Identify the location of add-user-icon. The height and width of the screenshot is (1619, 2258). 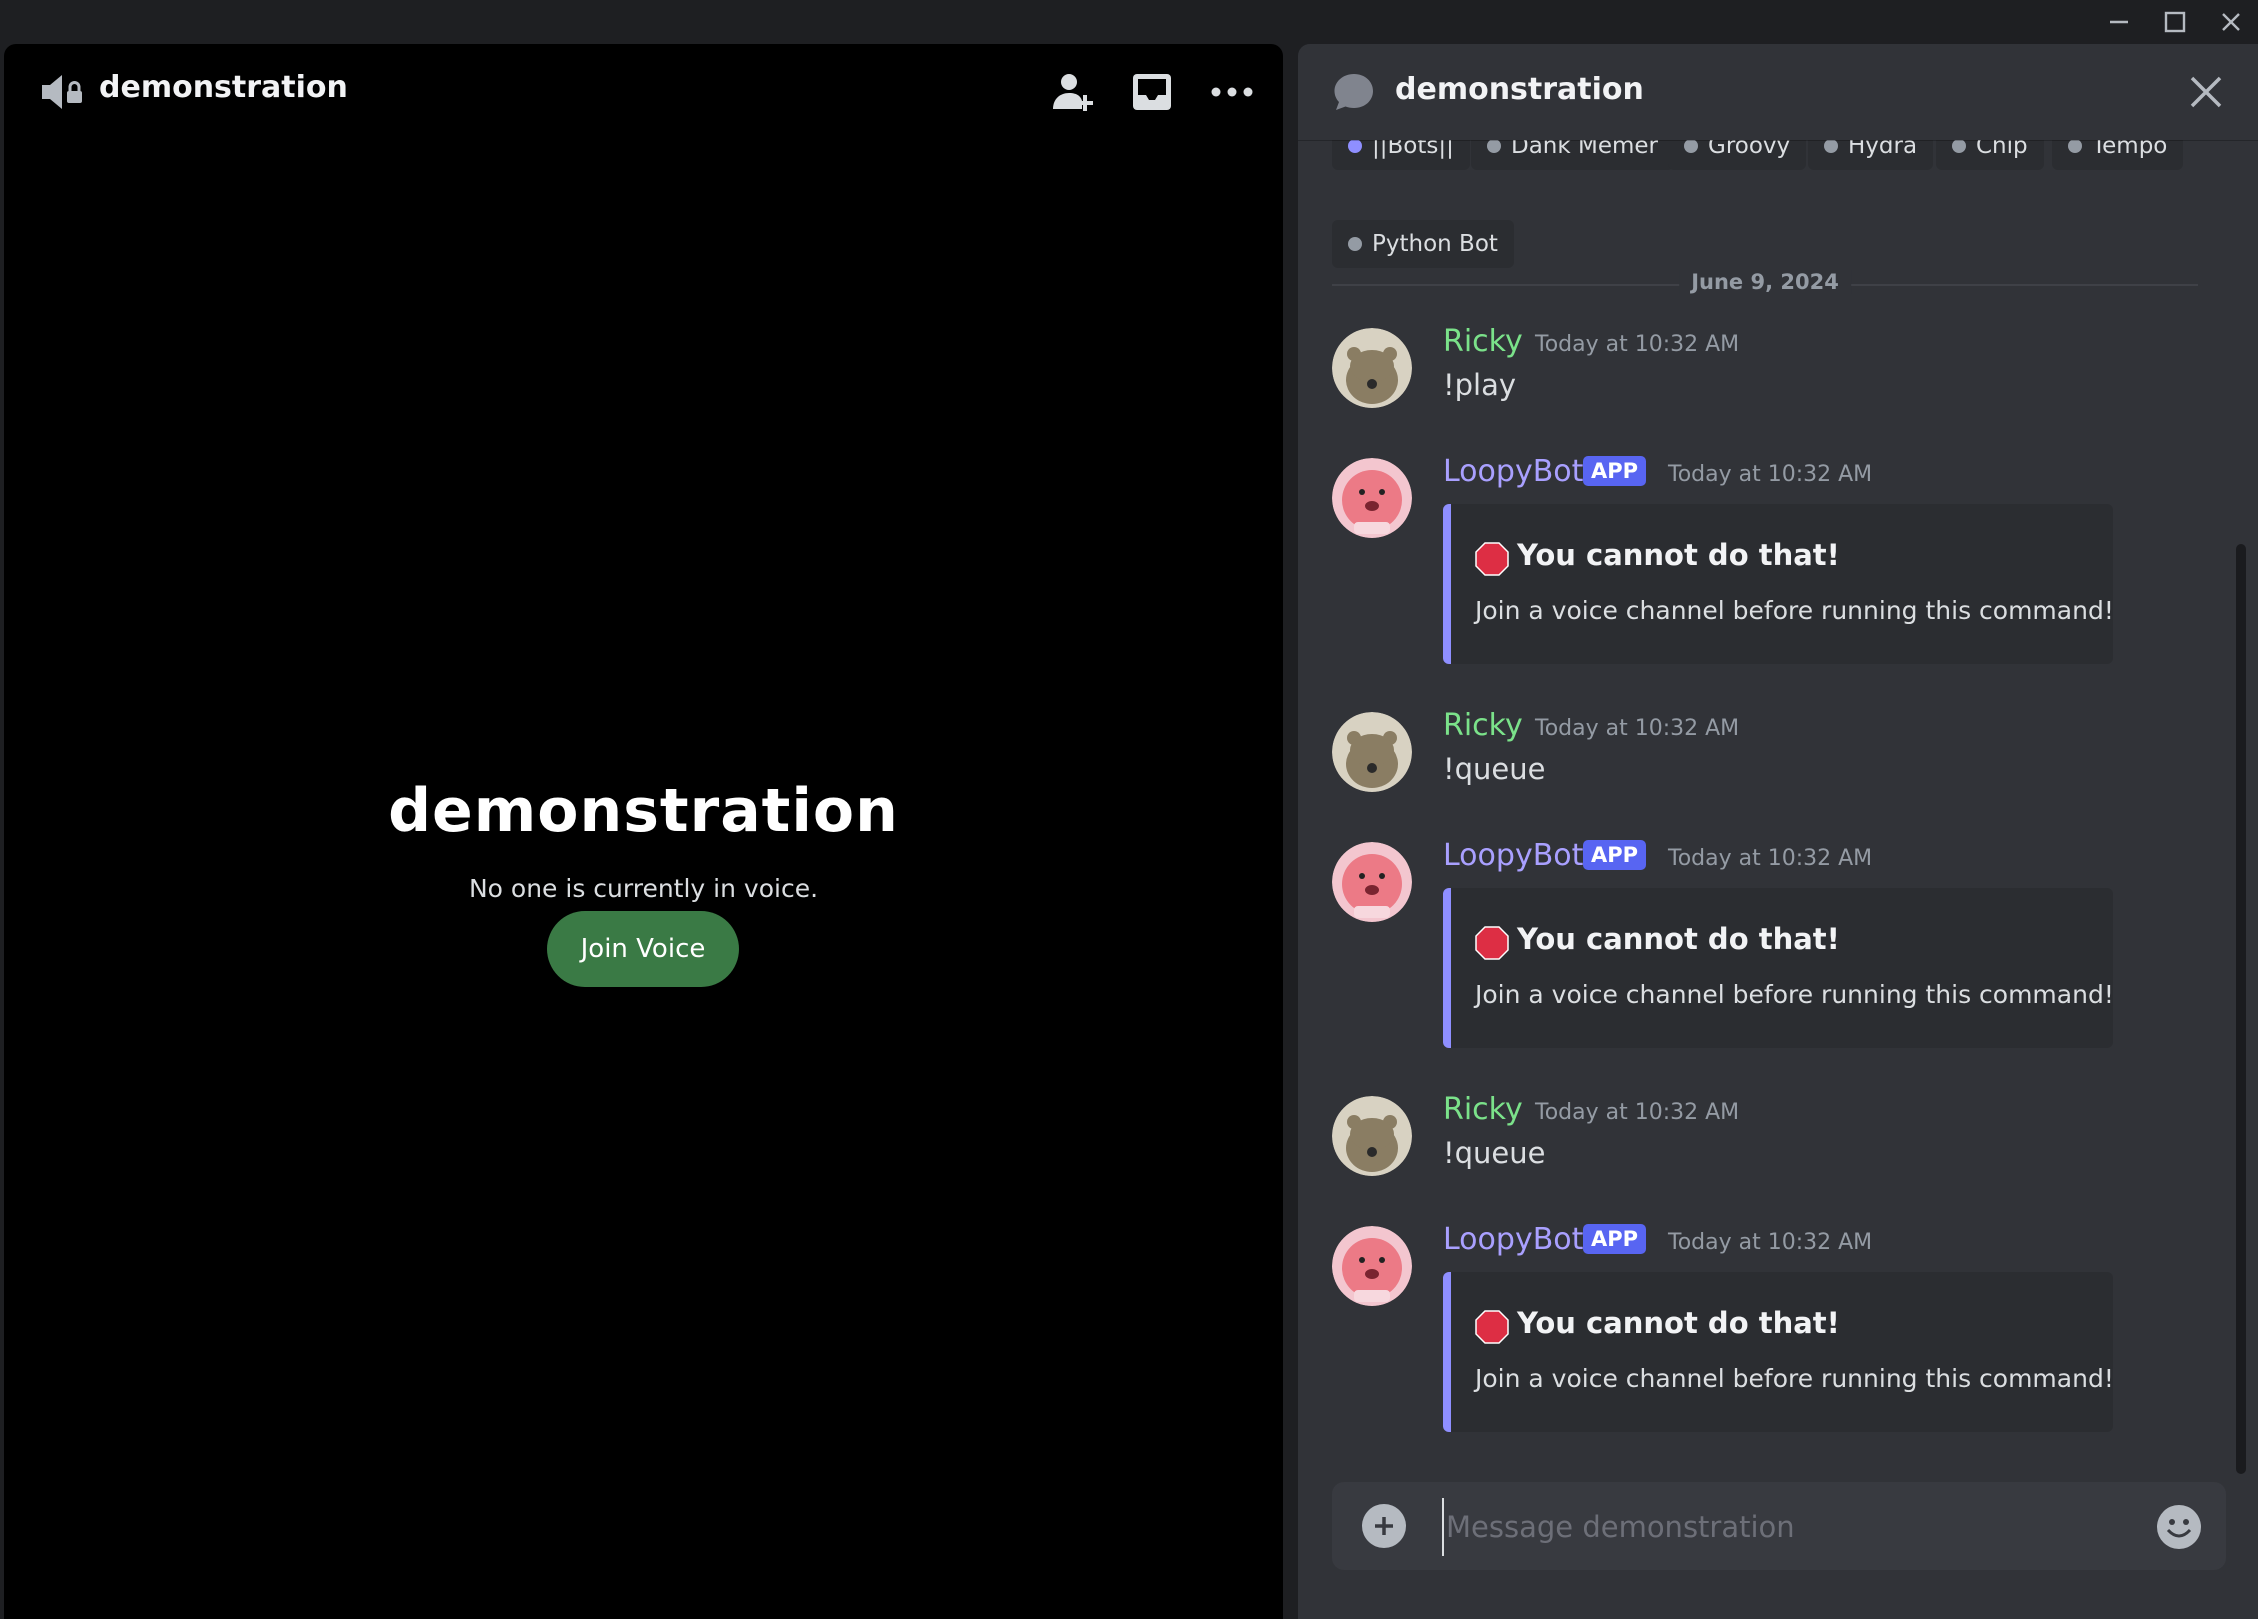
(1073, 92).